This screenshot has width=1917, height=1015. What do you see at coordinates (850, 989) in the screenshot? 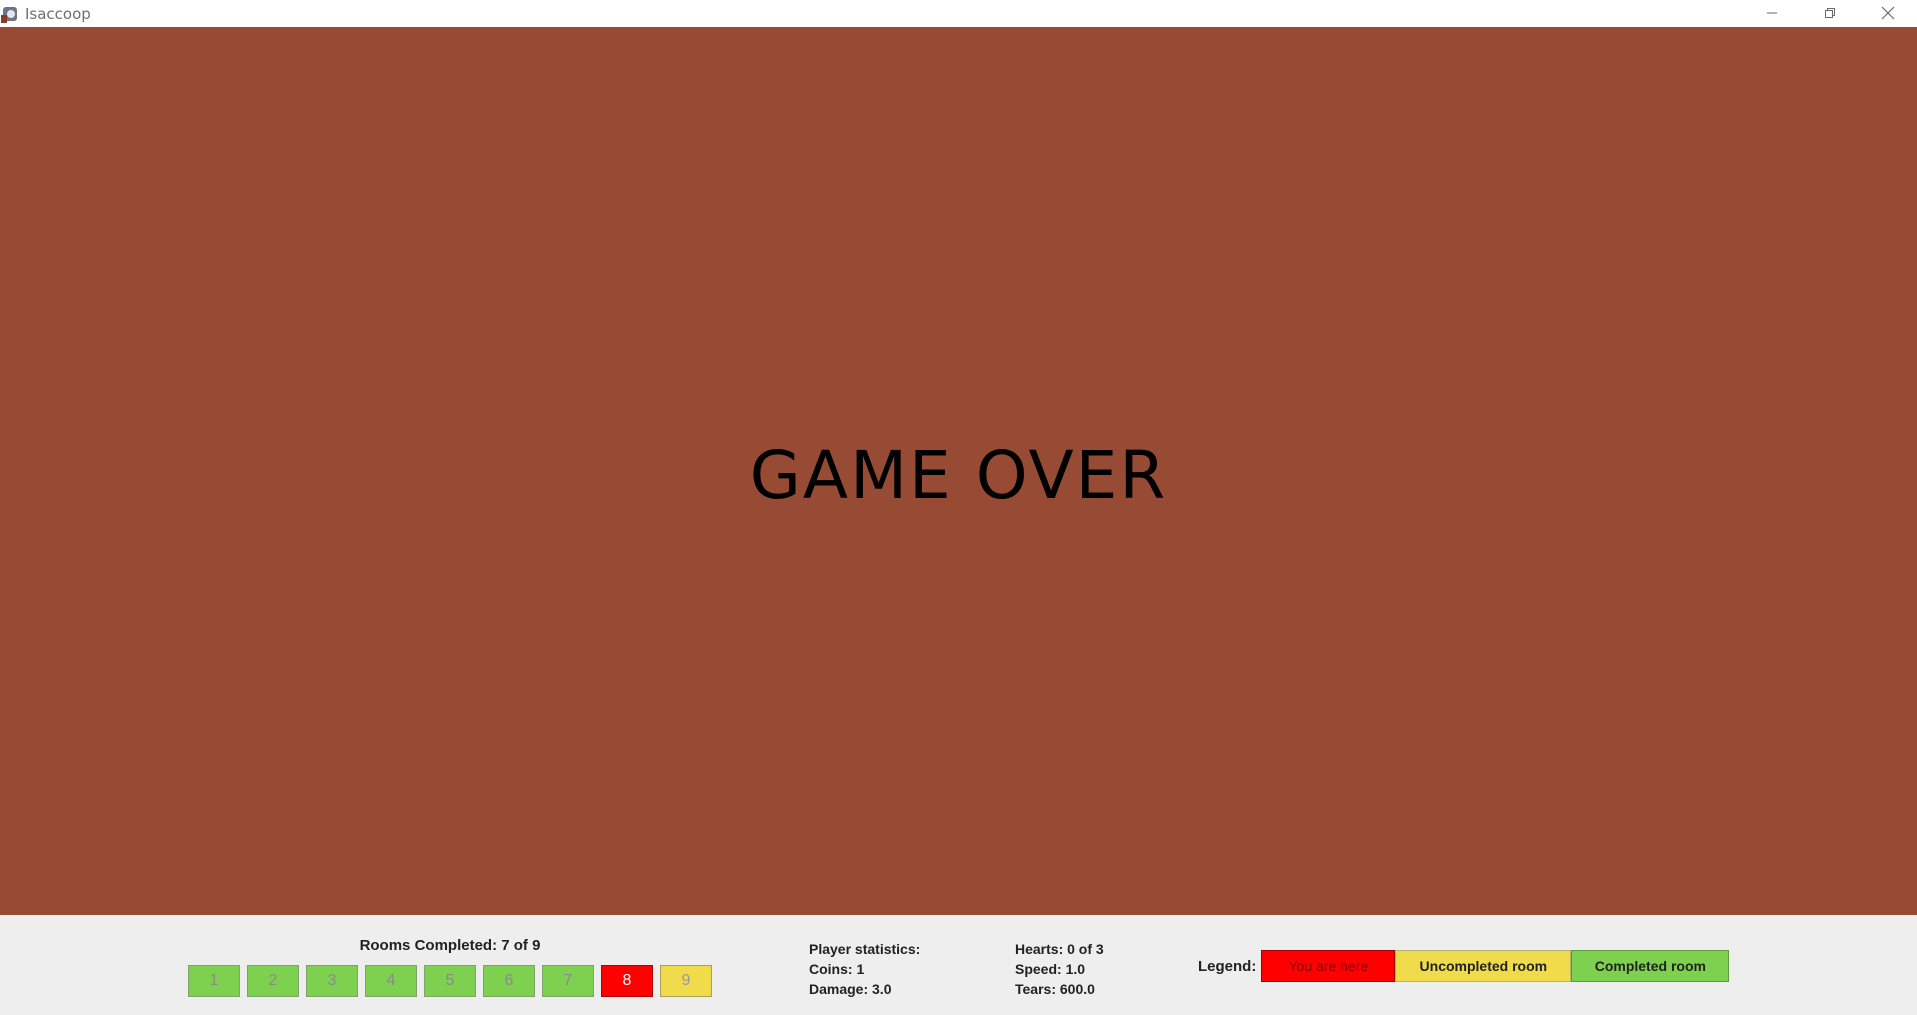
I see `damage-stat: Damage: 3.0` at bounding box center [850, 989].